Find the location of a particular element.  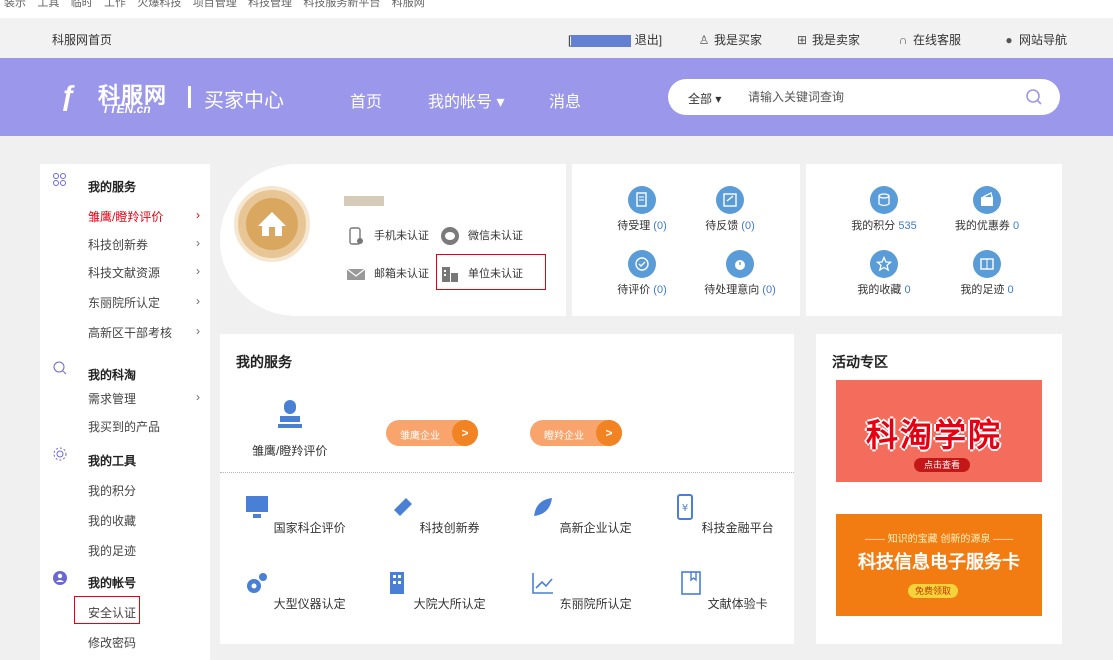

document-icon is located at coordinates (642, 200).